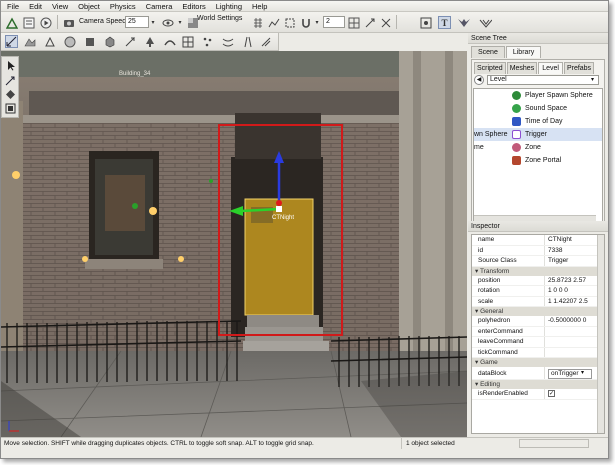 Image resolution: width=615 pixels, height=465 pixels. I want to click on snap-magnet-icon, so click(305, 22).